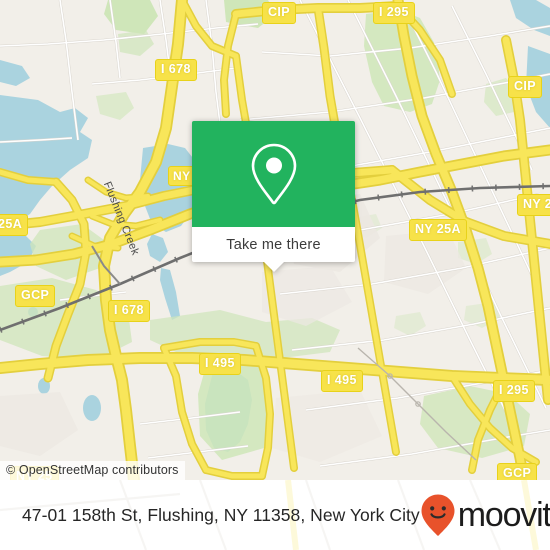  I want to click on map-pin-icon, so click(273, 174).